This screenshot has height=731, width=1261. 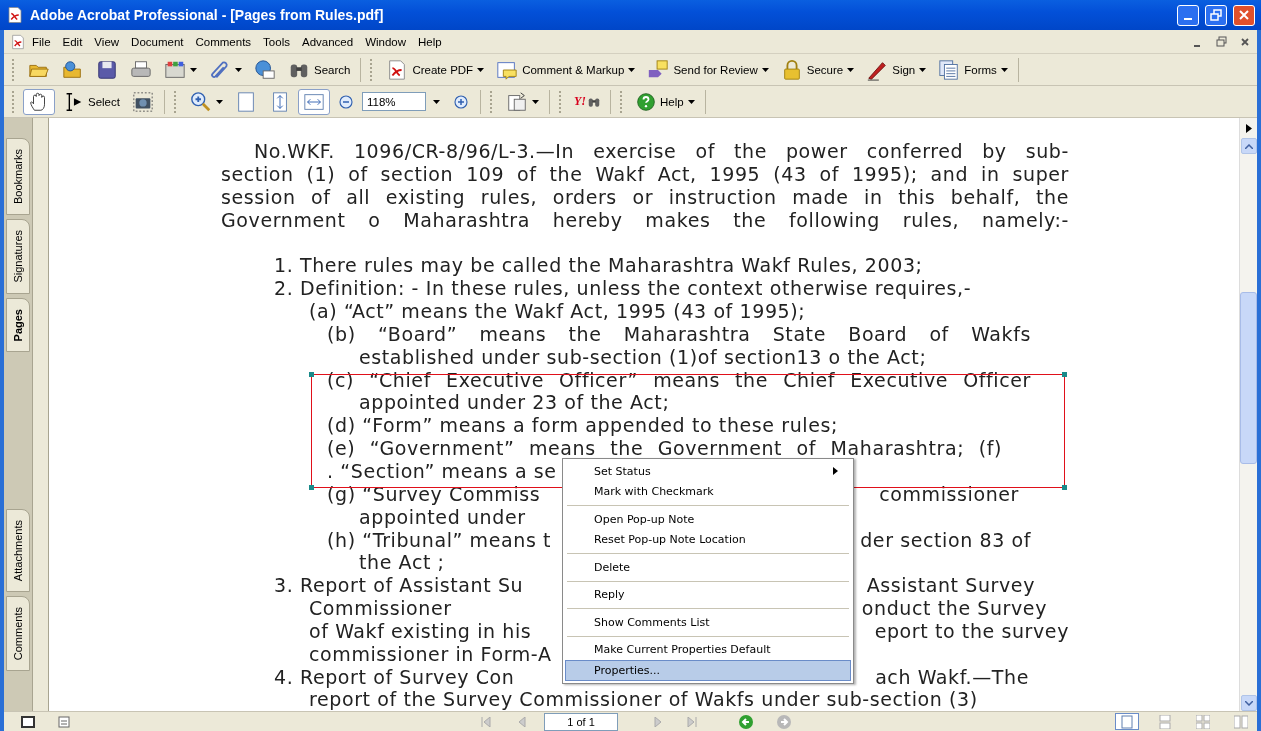 What do you see at coordinates (1203, 721) in the screenshot?
I see `grid-pages-icon` at bounding box center [1203, 721].